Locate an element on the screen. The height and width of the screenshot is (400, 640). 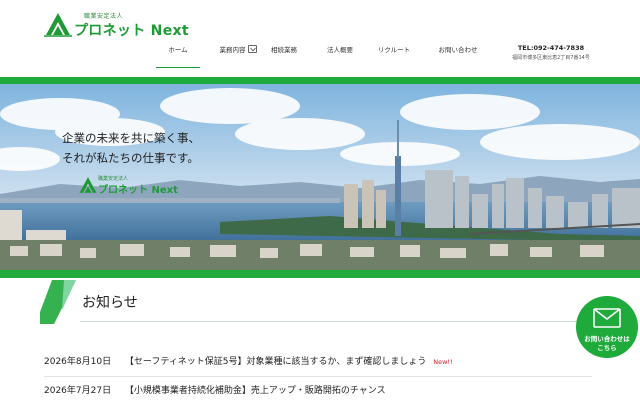
nav-inheritance: 相続業務 is located at coordinates (284, 54).